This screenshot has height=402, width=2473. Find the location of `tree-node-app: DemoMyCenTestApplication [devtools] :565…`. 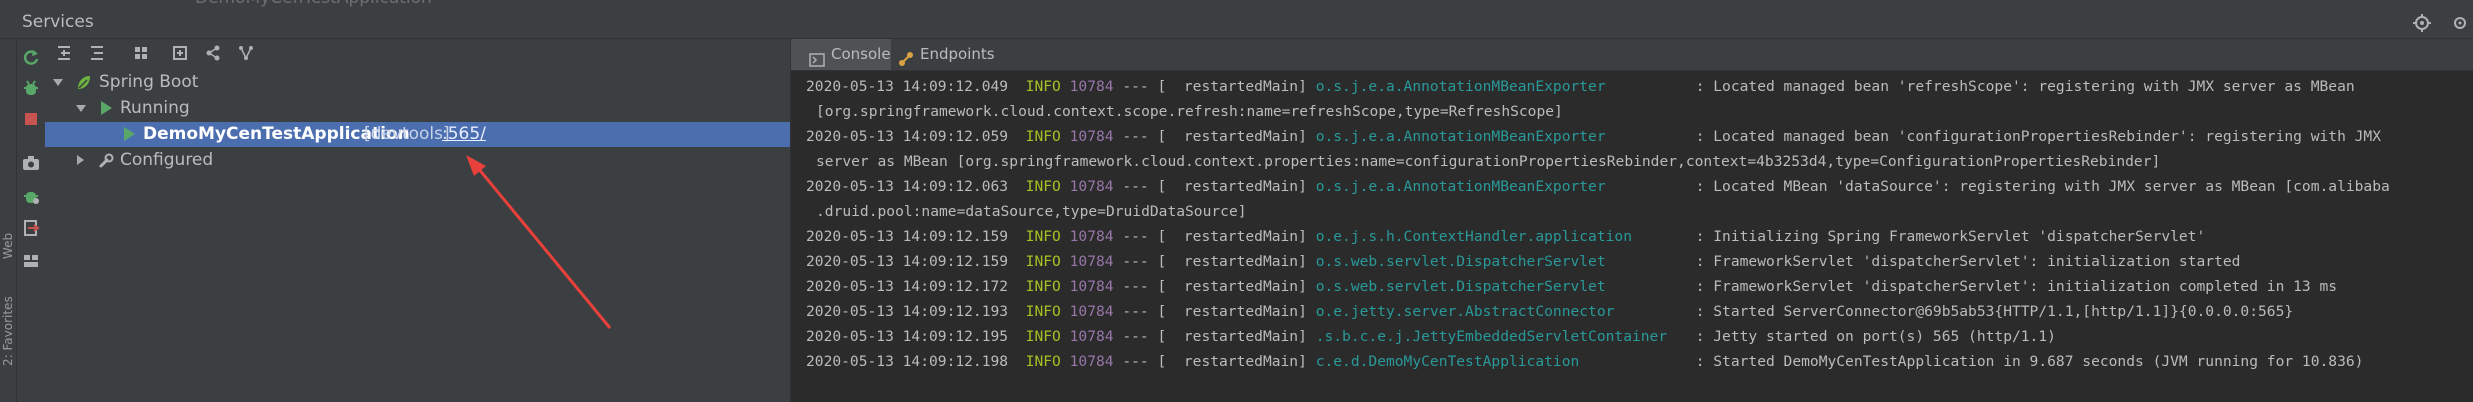

tree-node-app: DemoMyCenTestApplication [devtools] :565… is located at coordinates (417, 134).